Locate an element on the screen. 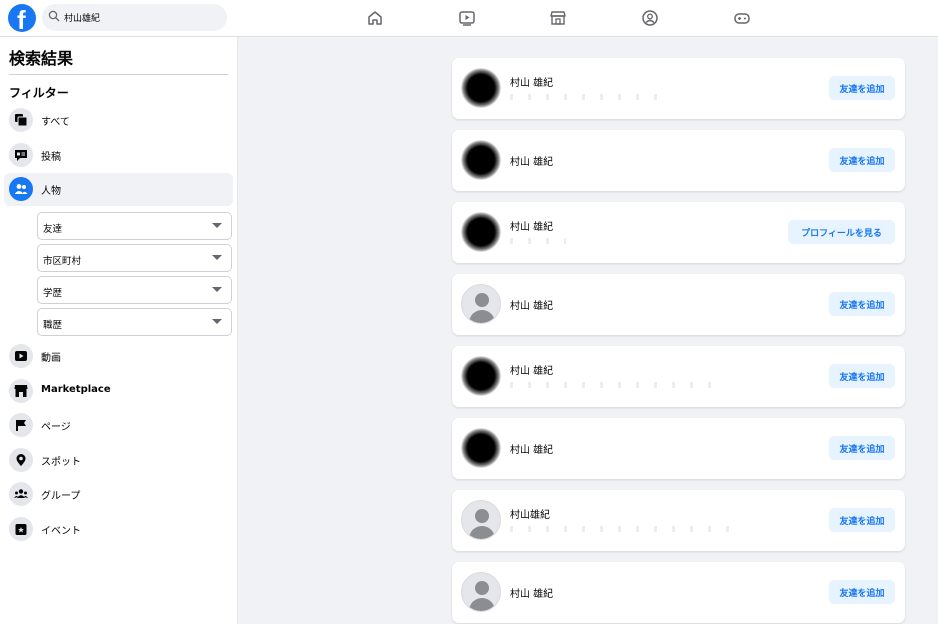 This screenshot has height=624, width=938. pages-icon is located at coordinates (21, 425).